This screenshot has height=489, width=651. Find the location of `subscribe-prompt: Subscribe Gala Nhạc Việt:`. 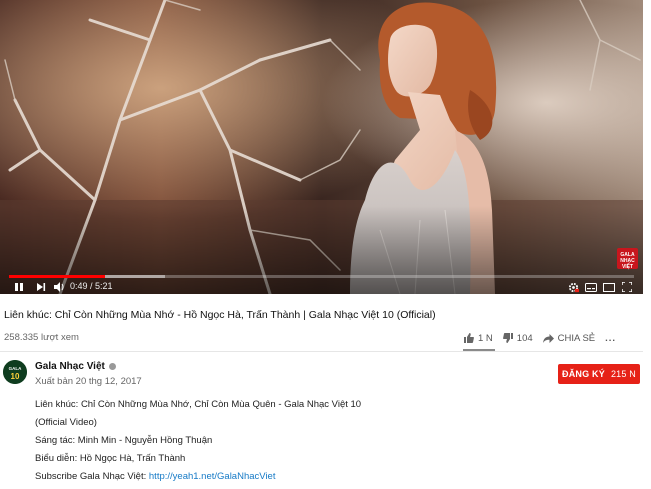

subscribe-prompt: Subscribe Gala Nhạc Việt: is located at coordinates (92, 476).